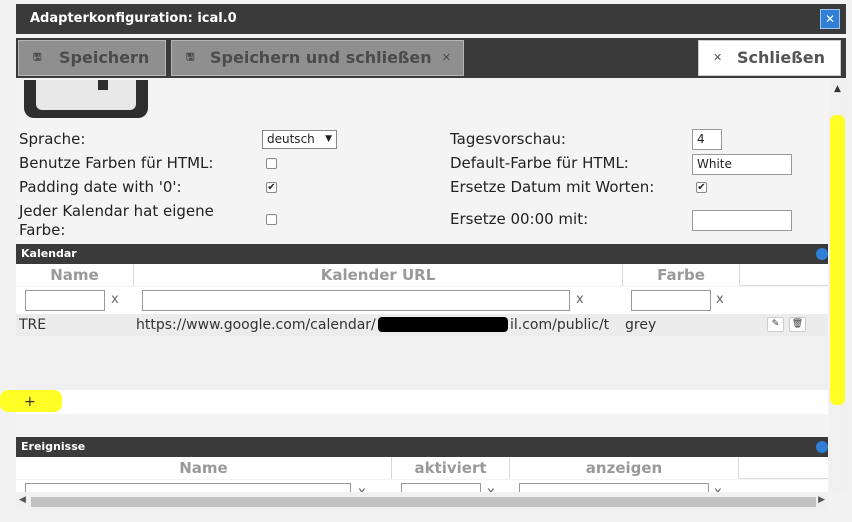 This screenshot has height=522, width=852. What do you see at coordinates (443, 324) in the screenshot?
I see `redaction-mark` at bounding box center [443, 324].